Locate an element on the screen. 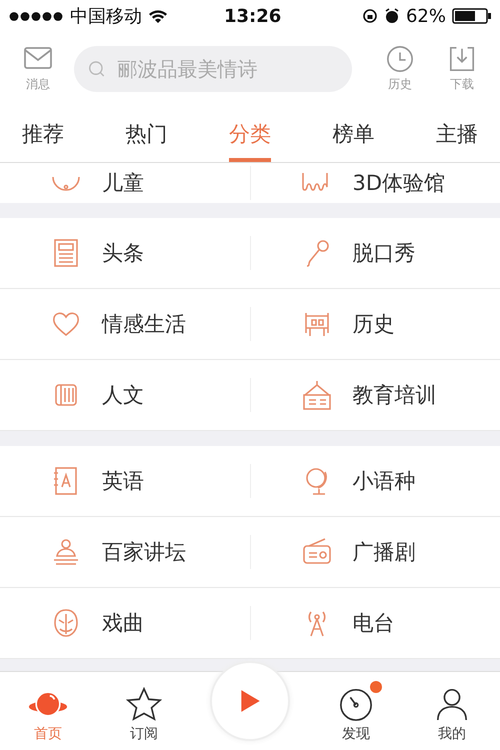 The image size is (500, 750). tab-bar-item: 订阅 is located at coordinates (144, 711).